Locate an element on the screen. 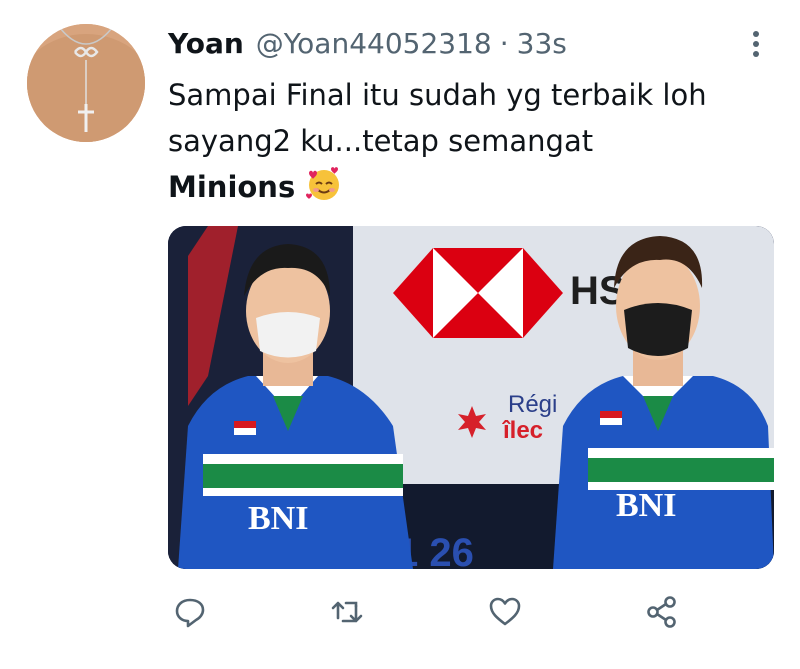 The width and height of the screenshot is (800, 669). retweet-button is located at coordinates (347, 612).